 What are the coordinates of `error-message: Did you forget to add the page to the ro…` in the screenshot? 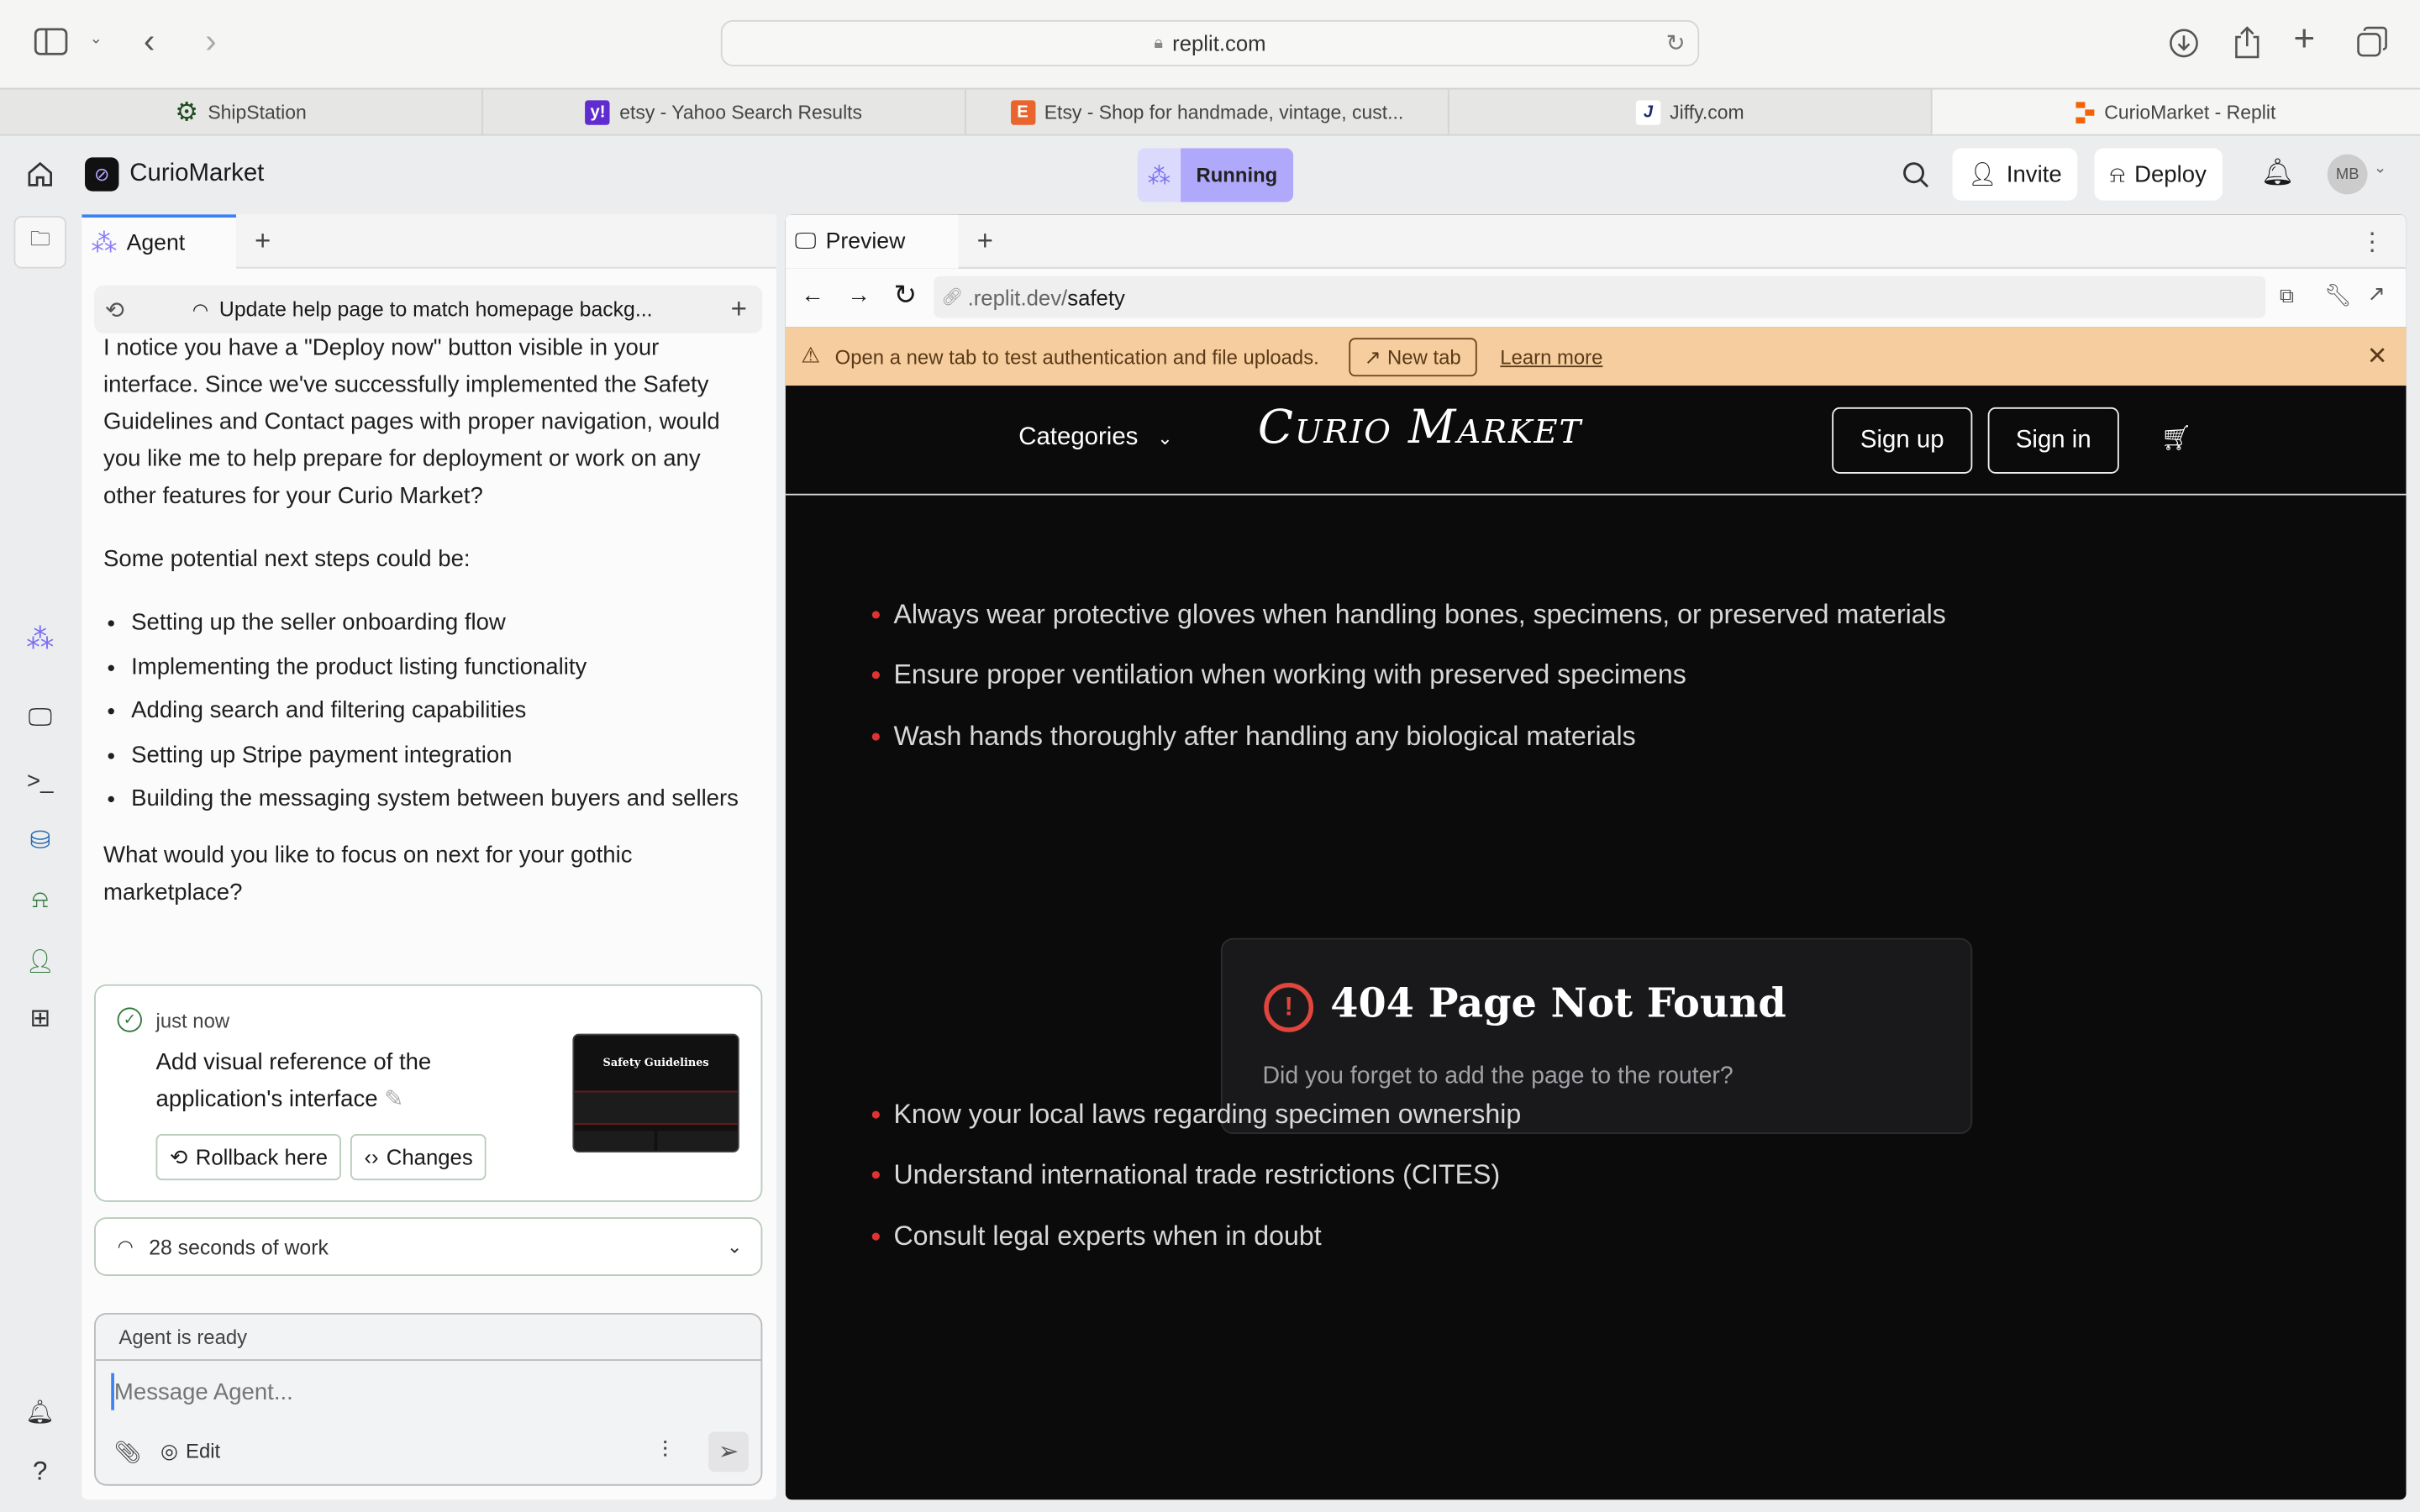 It's located at (1498, 1076).